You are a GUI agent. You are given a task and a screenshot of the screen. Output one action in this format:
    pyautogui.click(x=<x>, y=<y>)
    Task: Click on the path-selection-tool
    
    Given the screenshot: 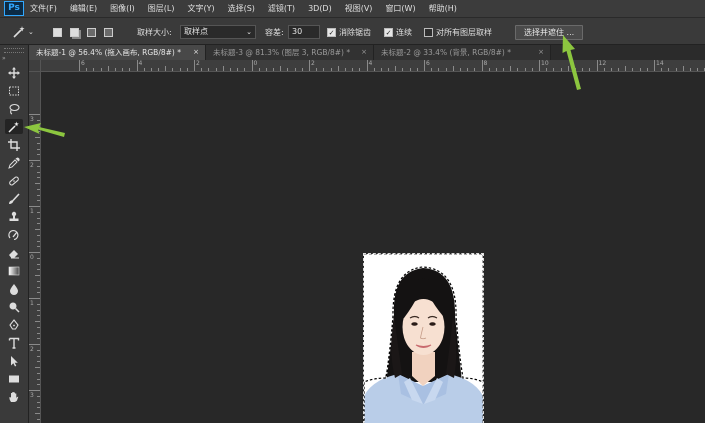 What is the action you would take?
    pyautogui.click(x=14, y=360)
    